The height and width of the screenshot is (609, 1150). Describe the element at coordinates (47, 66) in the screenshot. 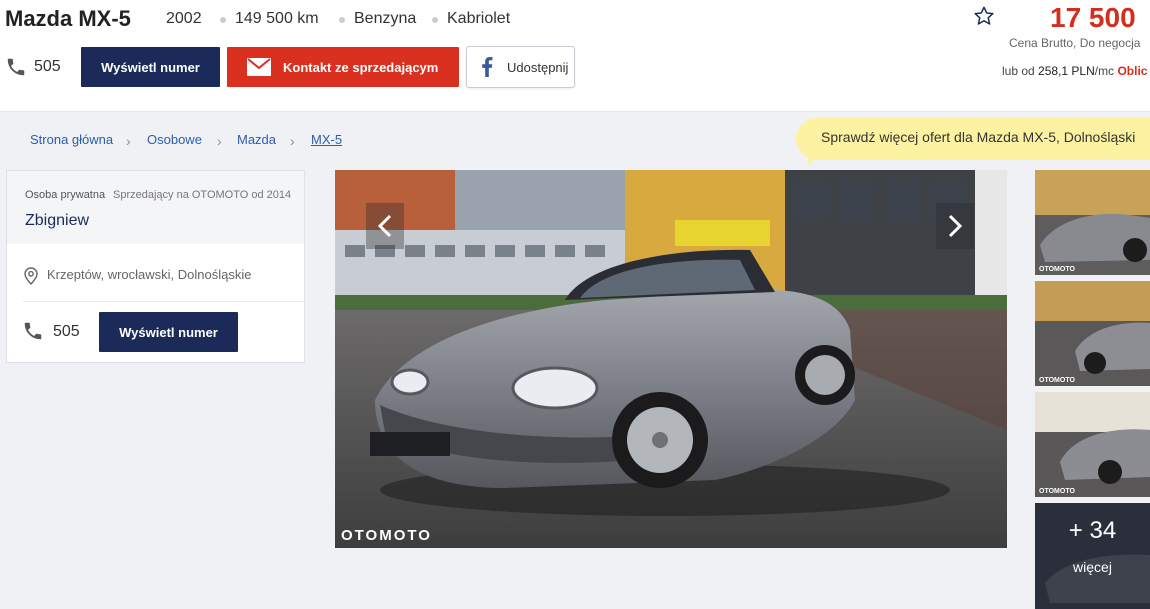

I see `phone-prefix: 505` at that location.